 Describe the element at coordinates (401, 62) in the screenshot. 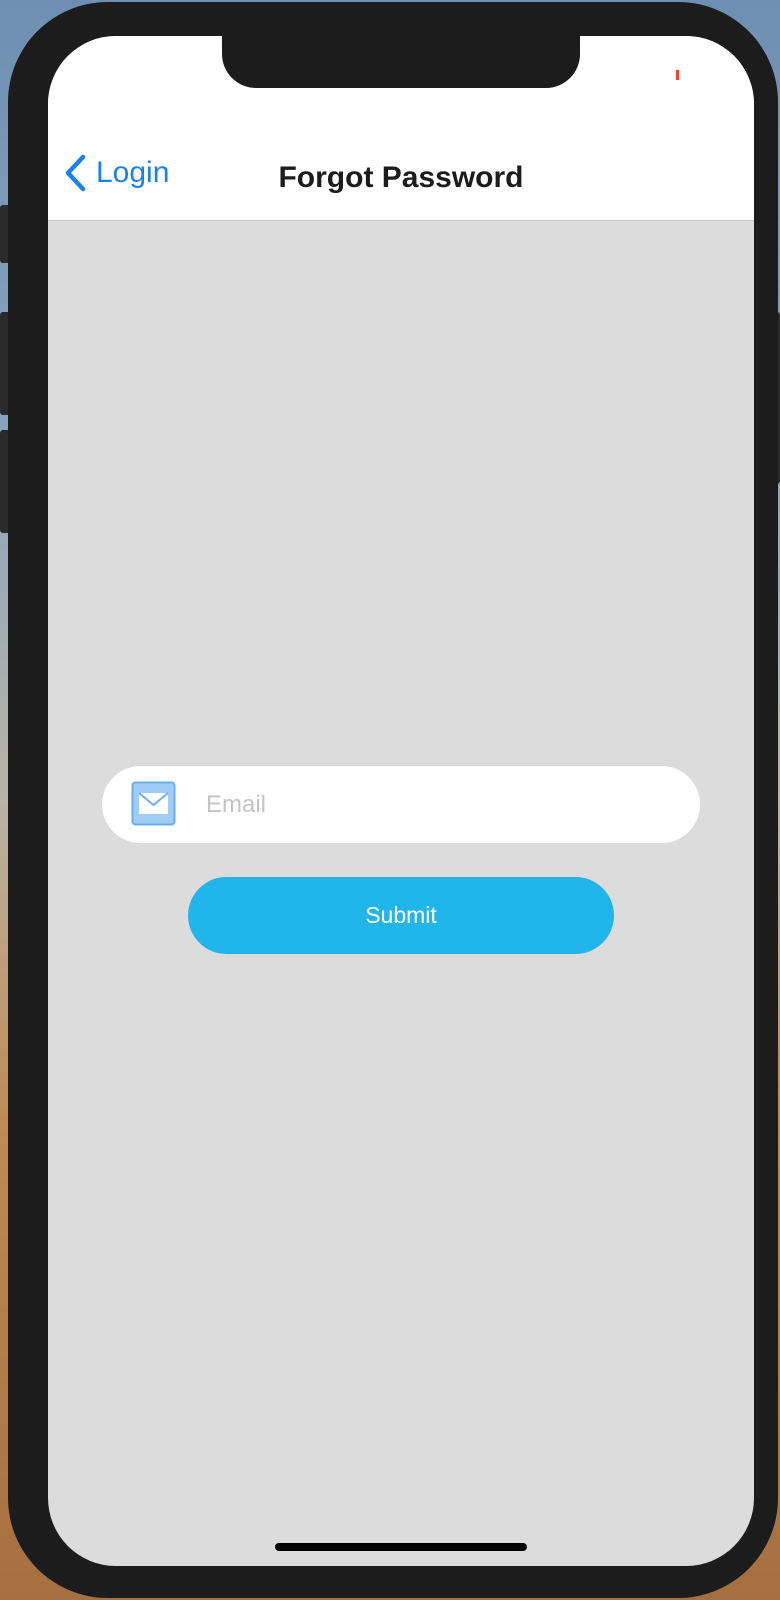

I see `notch` at that location.